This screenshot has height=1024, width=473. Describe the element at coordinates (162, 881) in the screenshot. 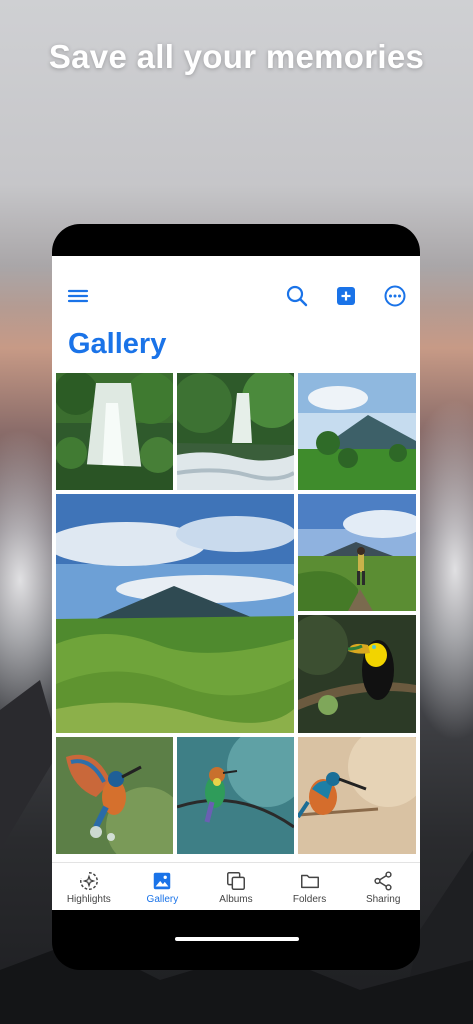

I see `image-icon` at that location.